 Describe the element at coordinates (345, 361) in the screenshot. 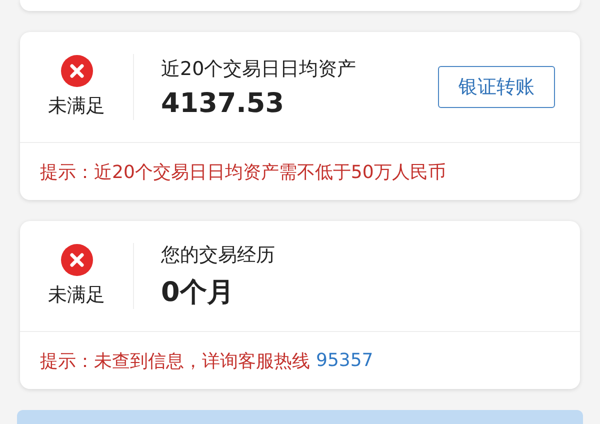

I see `phone-link: 95357` at that location.